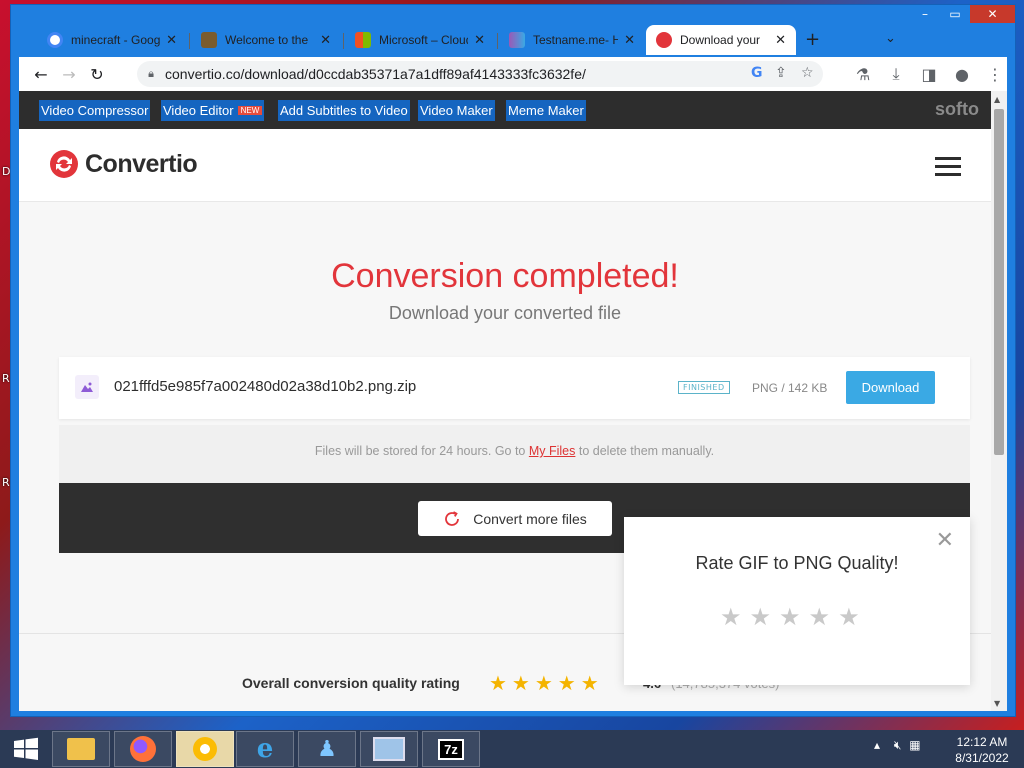  I want to click on status-badge: FINISHED, so click(704, 387).